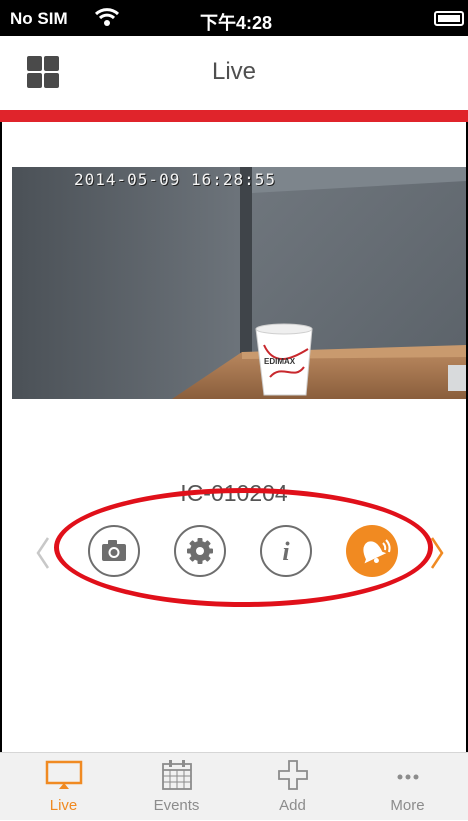  Describe the element at coordinates (449, 18) in the screenshot. I see `battery-icon` at that location.